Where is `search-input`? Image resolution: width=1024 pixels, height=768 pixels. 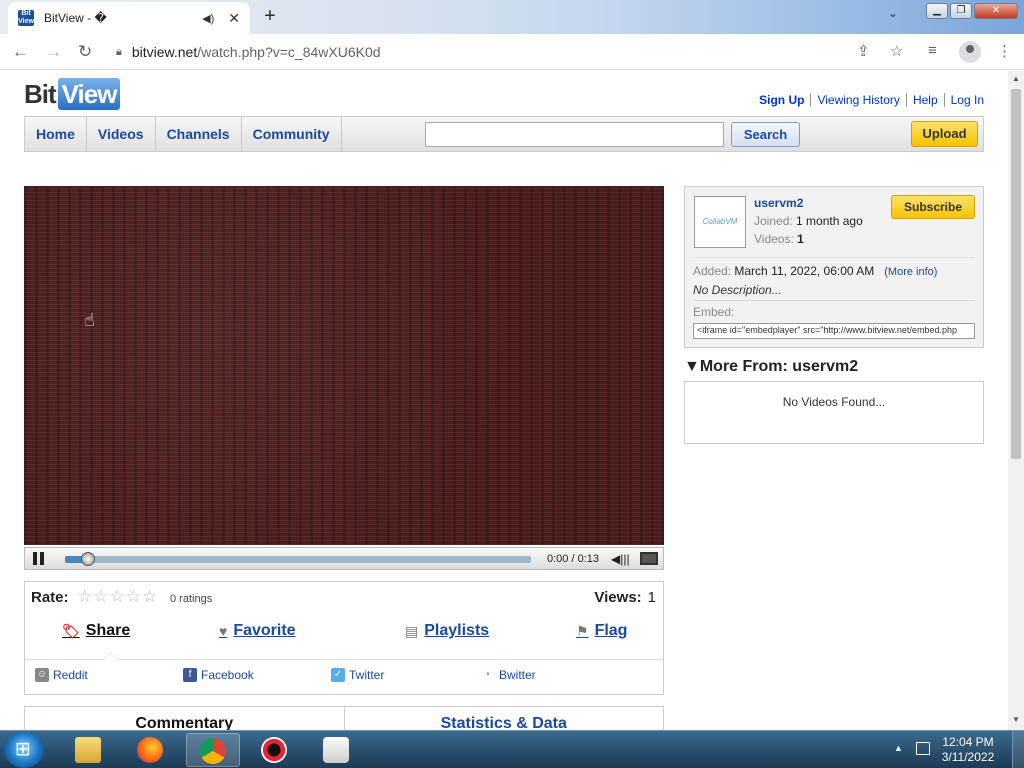 search-input is located at coordinates (574, 134).